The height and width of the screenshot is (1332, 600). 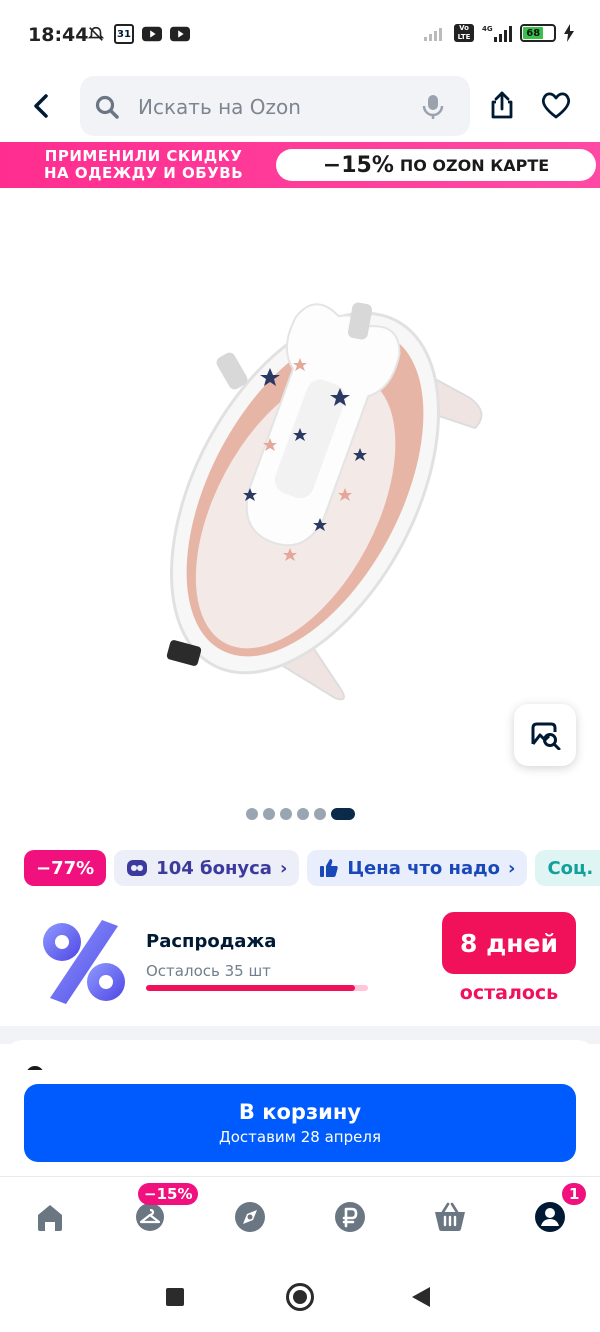 I want to click on sale-title: Распродажа, so click(x=211, y=941).